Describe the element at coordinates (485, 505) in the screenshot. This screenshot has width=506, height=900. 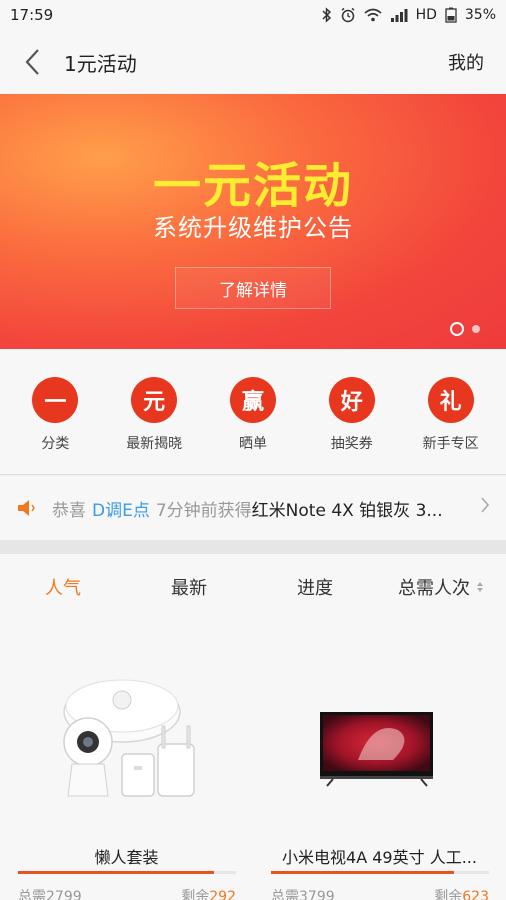
I see `chevron-right-icon` at that location.